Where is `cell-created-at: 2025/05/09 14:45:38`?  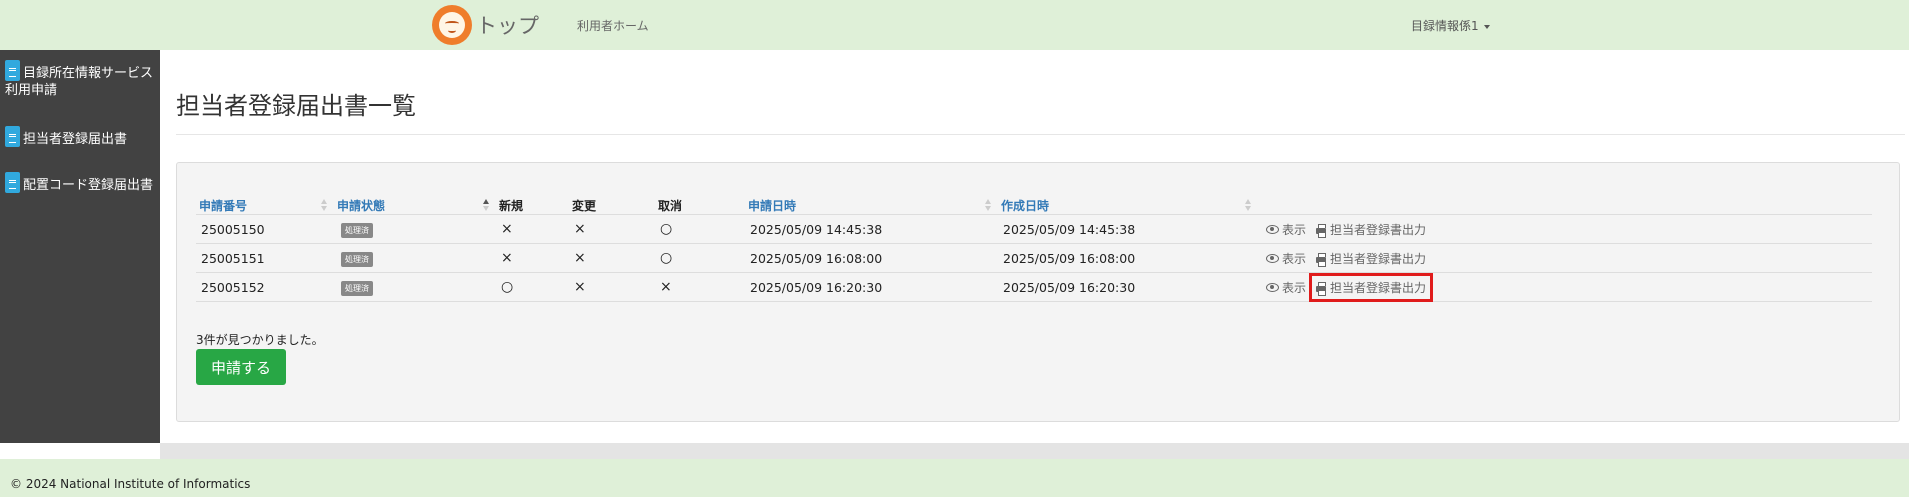
cell-created-at: 2025/05/09 14:45:38 is located at coordinates (1128, 229).